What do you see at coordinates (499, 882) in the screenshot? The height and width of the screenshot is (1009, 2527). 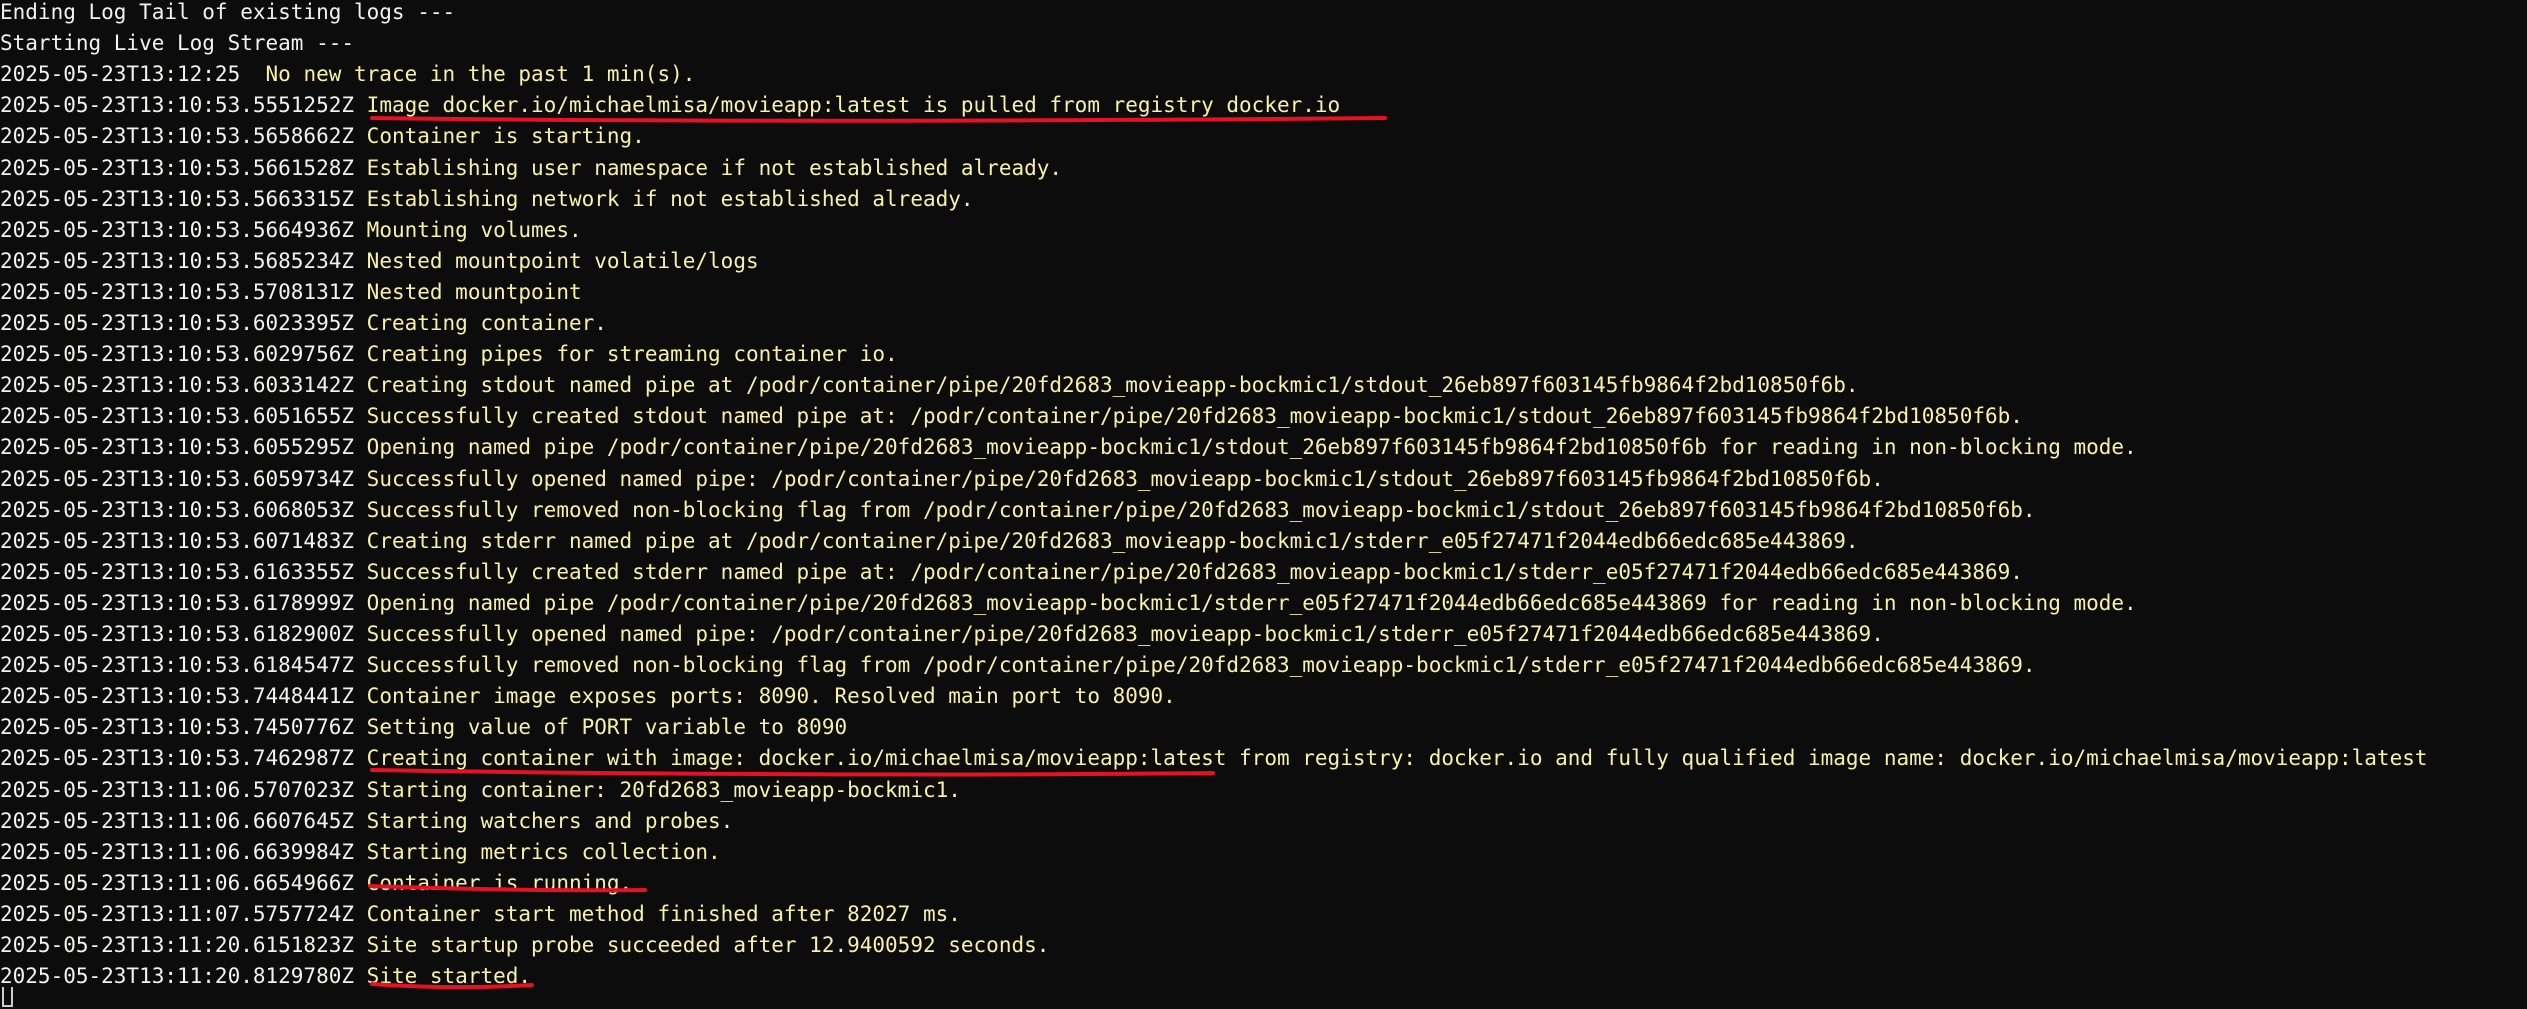 I see `log-message: Container is running.` at bounding box center [499, 882].